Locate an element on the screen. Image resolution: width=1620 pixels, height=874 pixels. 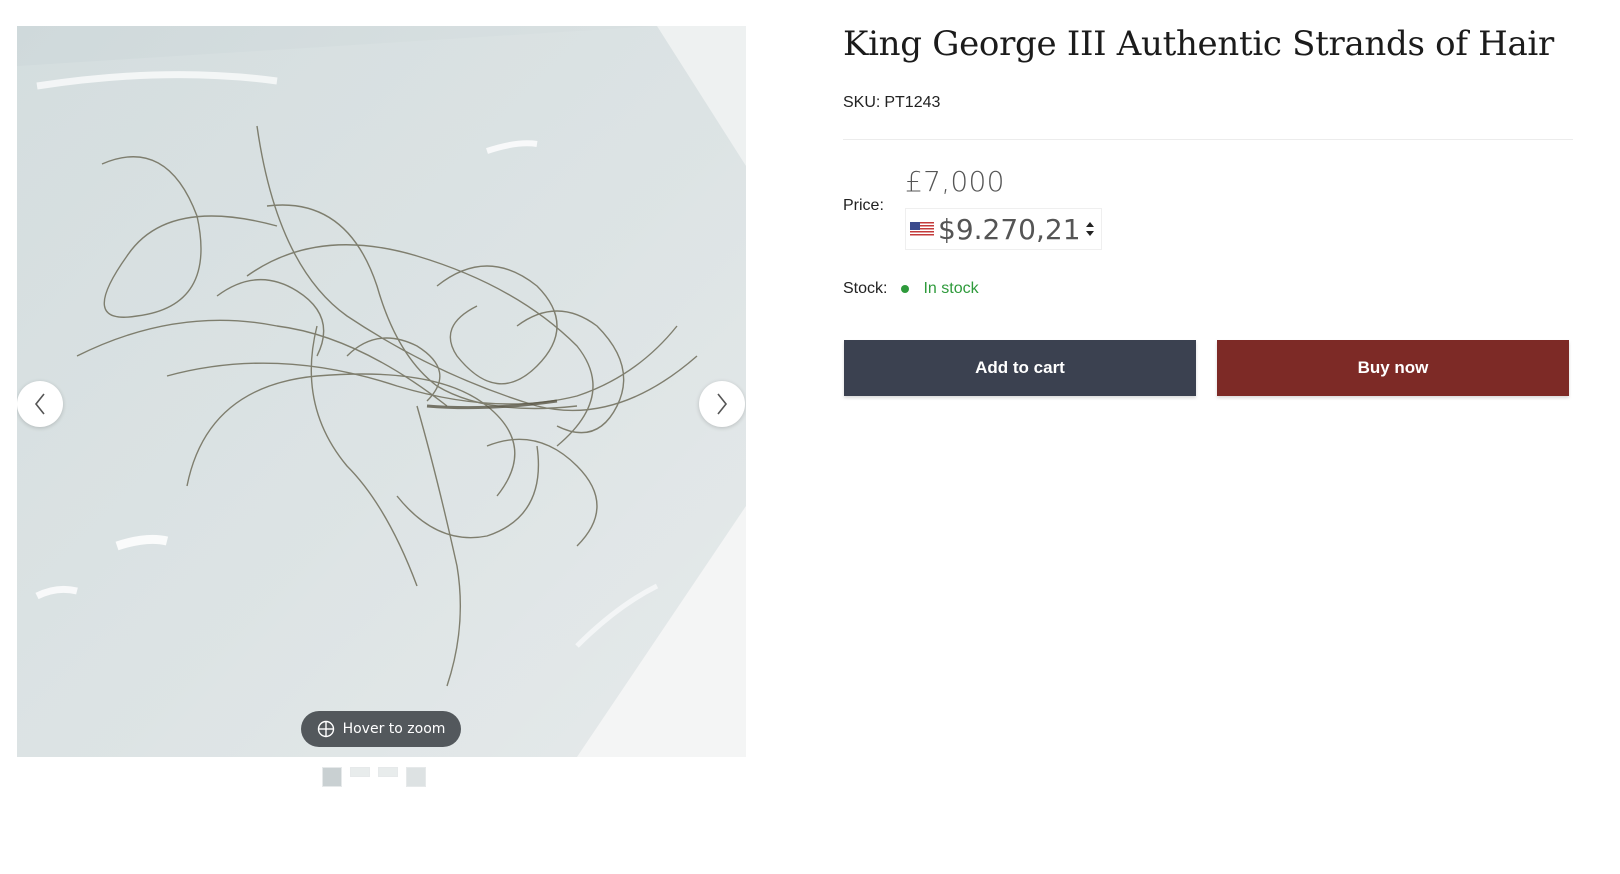
sku-value: PT1243 is located at coordinates (912, 102).